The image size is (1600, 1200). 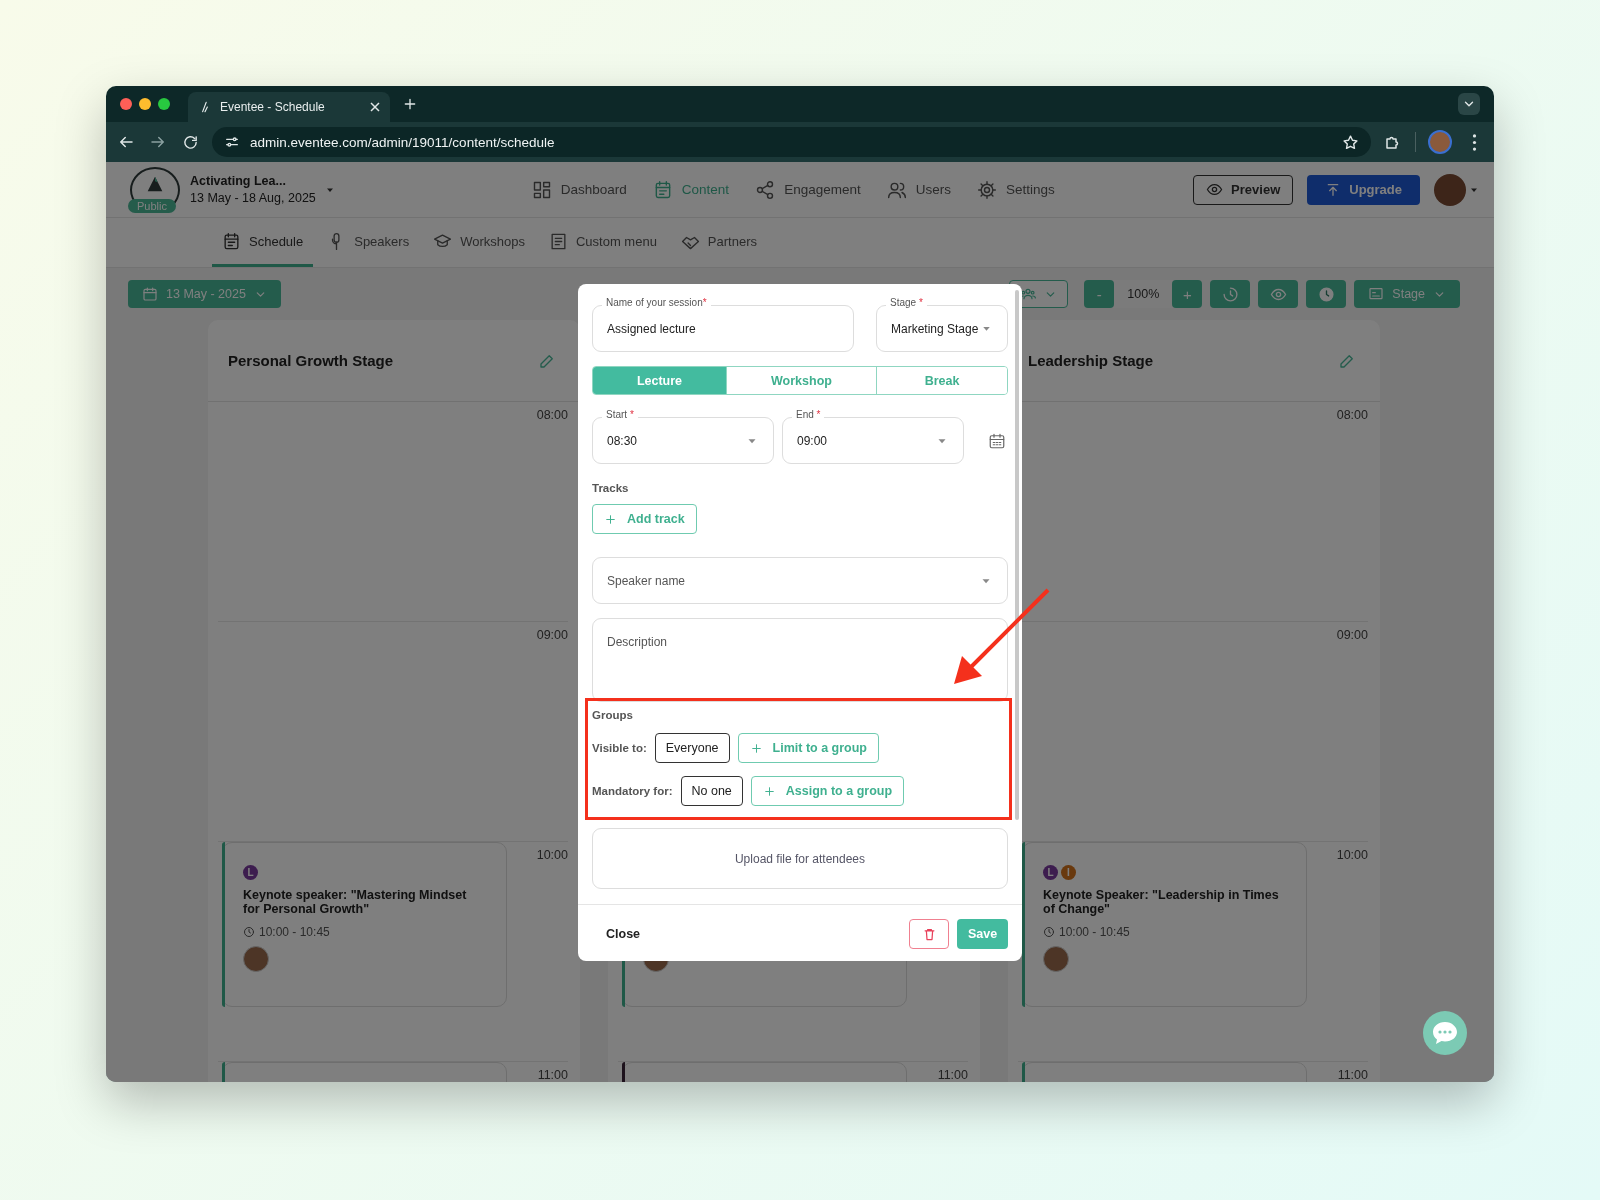 What do you see at coordinates (479, 242) in the screenshot?
I see `subnav-tab: Workshops` at bounding box center [479, 242].